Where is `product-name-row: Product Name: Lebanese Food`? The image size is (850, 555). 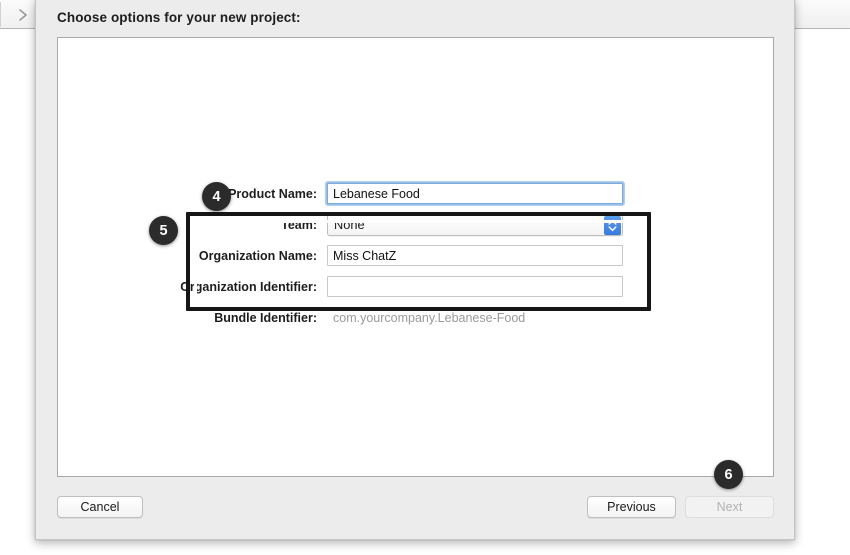 product-name-row: Product Name: Lebanese Food is located at coordinates (416, 193).